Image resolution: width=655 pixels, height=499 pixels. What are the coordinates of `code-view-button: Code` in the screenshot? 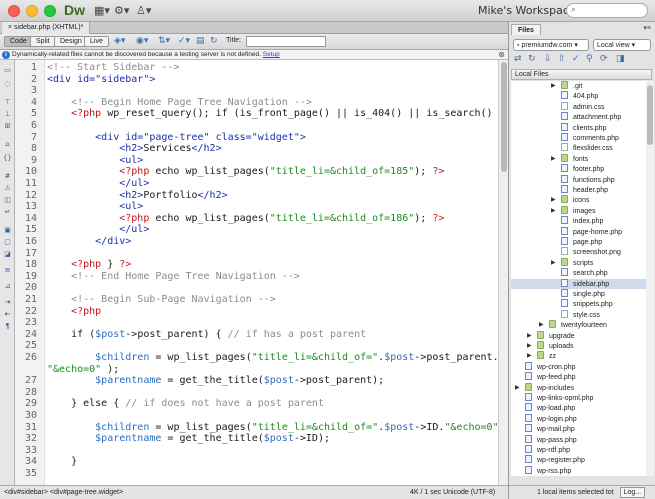 It's located at (18, 41).